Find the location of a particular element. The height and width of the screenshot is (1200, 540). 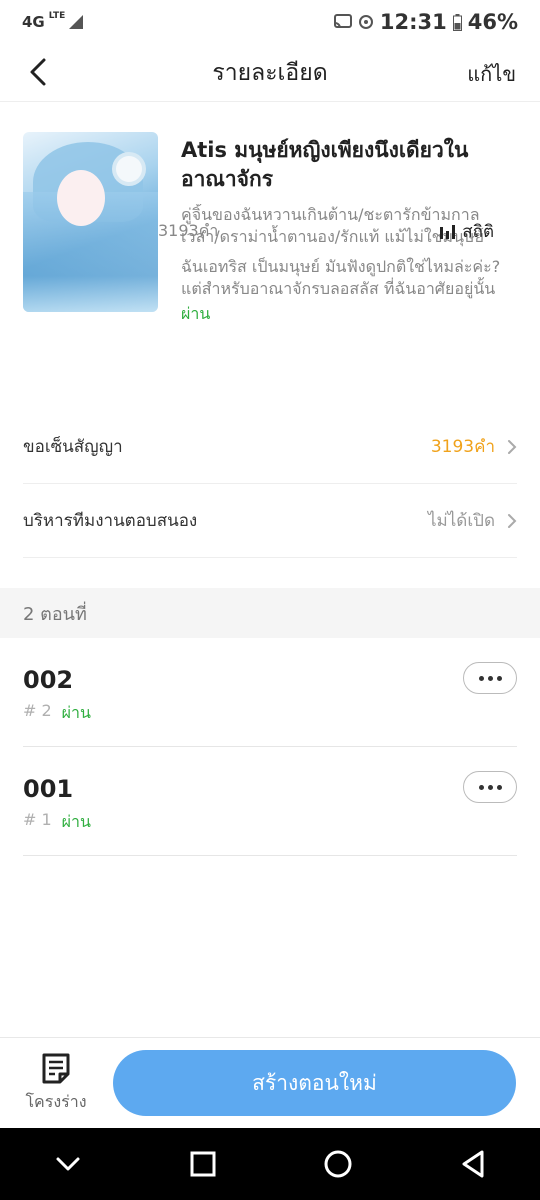

chevron-down-icon is located at coordinates (67, 1164).